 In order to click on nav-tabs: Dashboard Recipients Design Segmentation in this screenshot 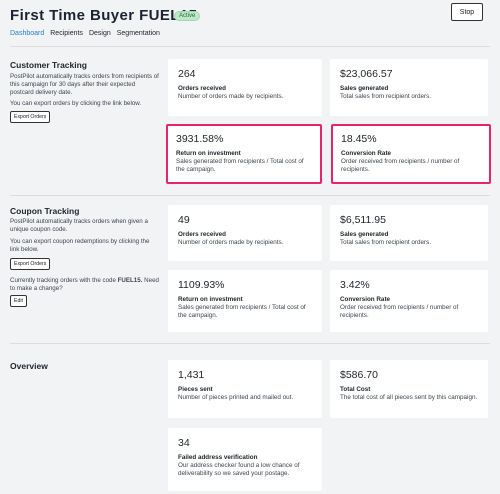, I will do `click(85, 33)`.